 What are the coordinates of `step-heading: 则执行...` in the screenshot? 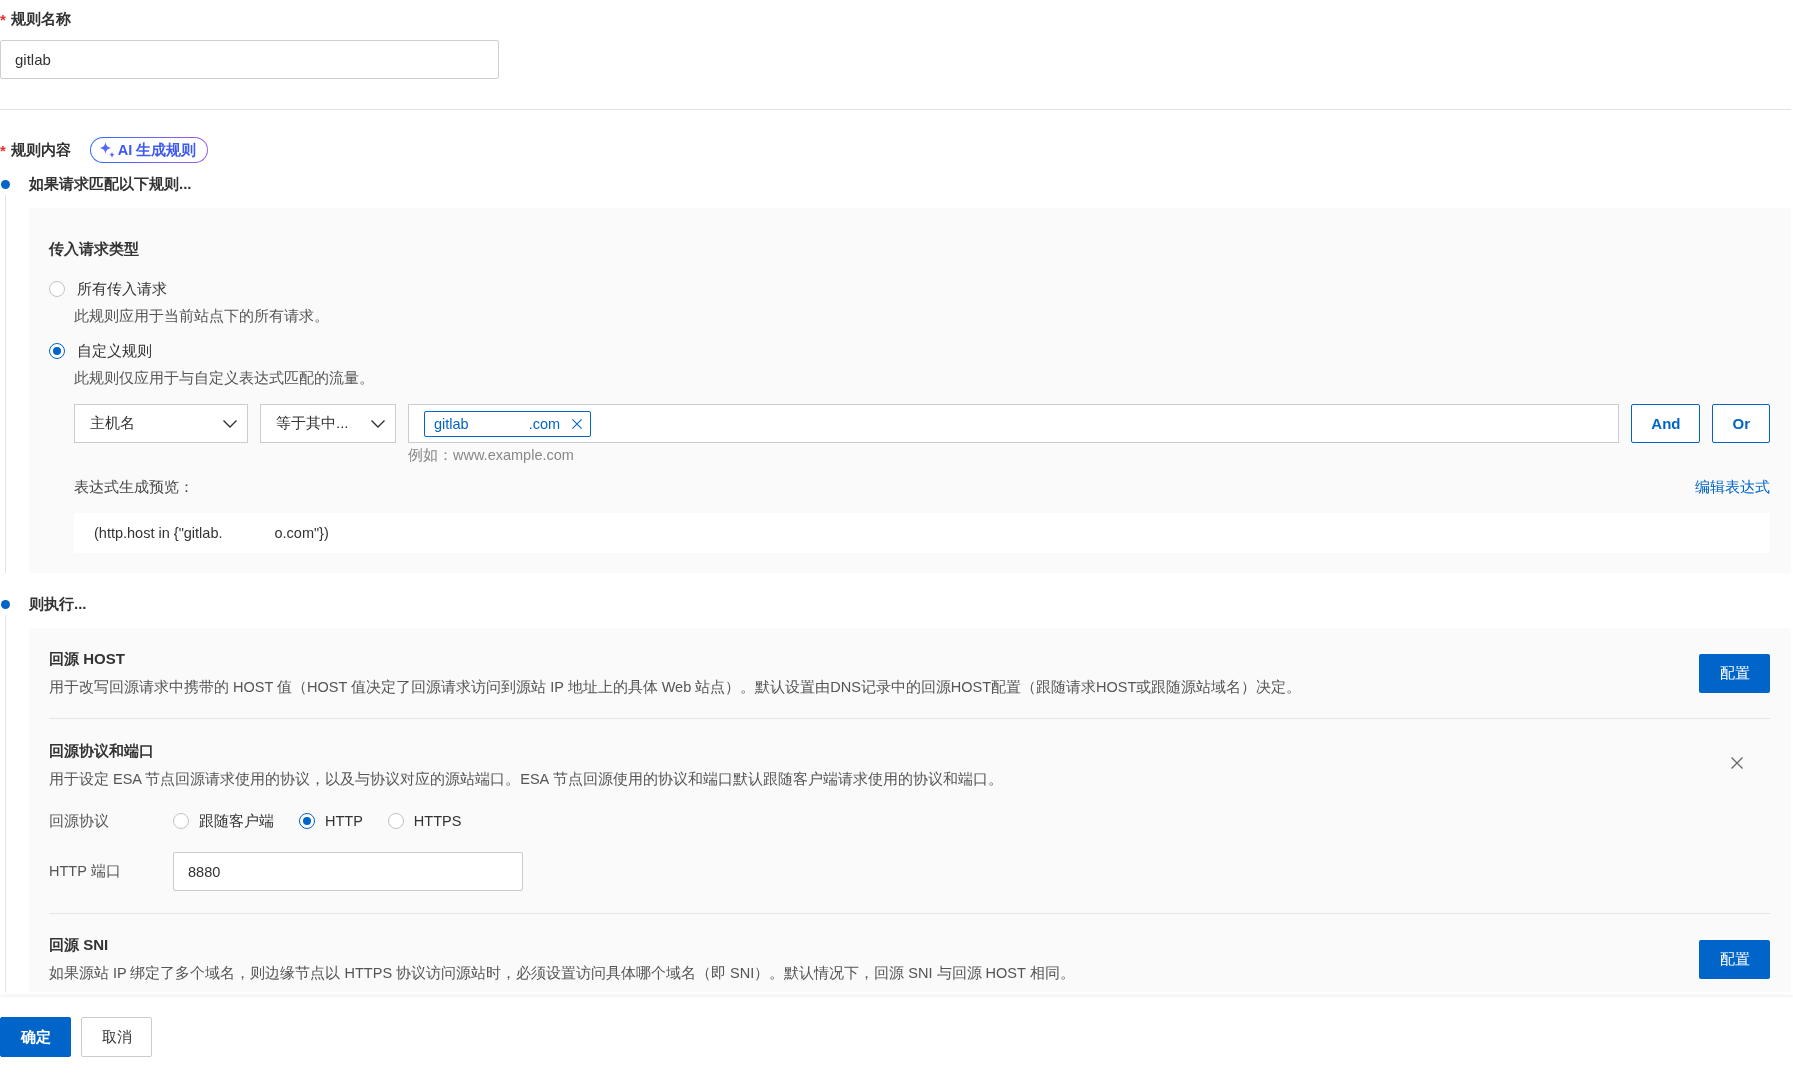 It's located at (58, 604).